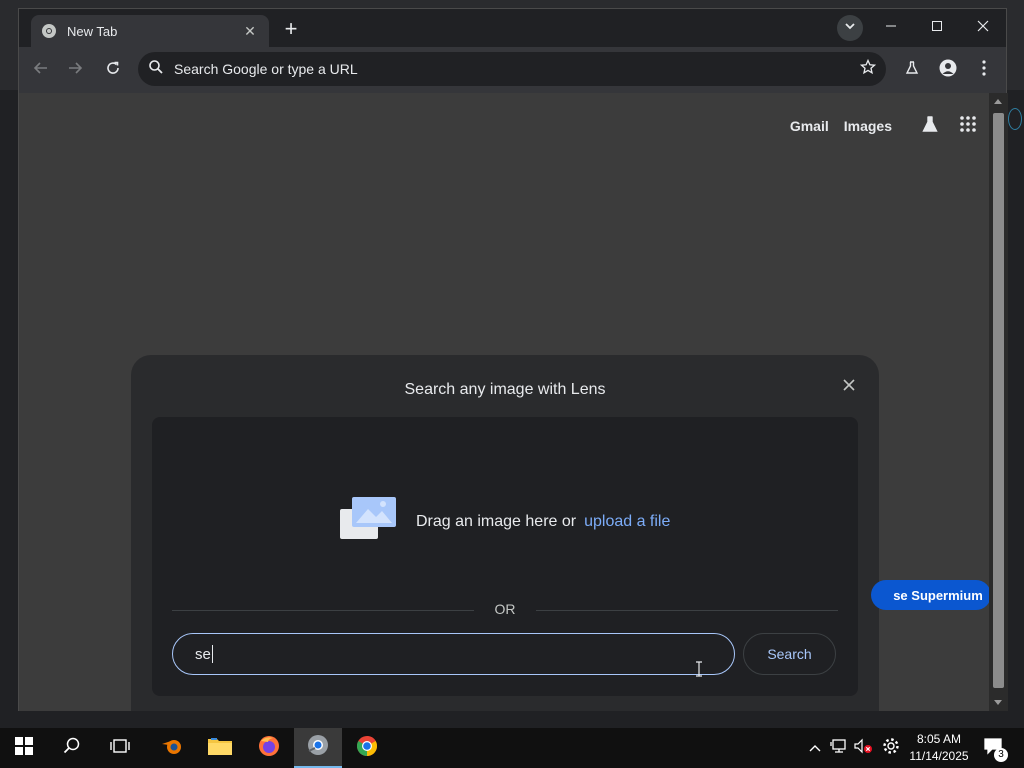 This screenshot has width=1024, height=768. Describe the element at coordinates (512, 28) in the screenshot. I see `tab-strip: New Tab ✕ +` at that location.